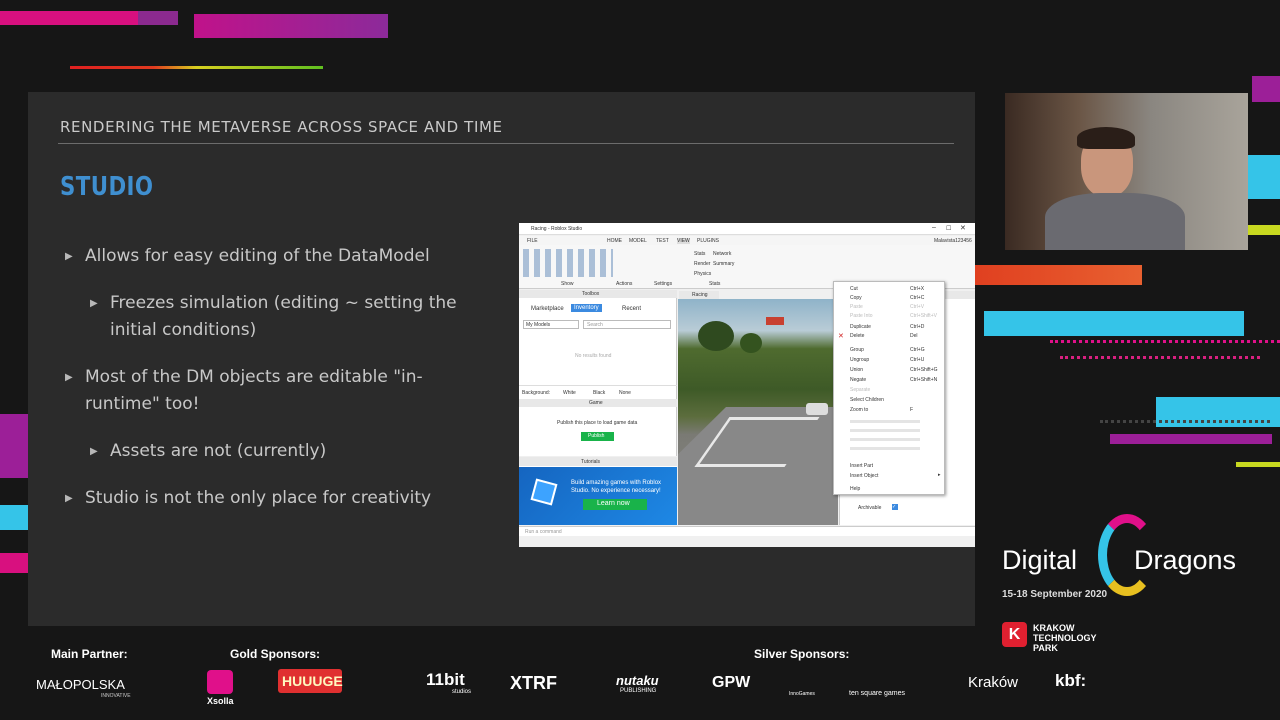 Image resolution: width=1280 pixels, height=720 pixels. I want to click on learn-now-button: Learn now, so click(615, 504).